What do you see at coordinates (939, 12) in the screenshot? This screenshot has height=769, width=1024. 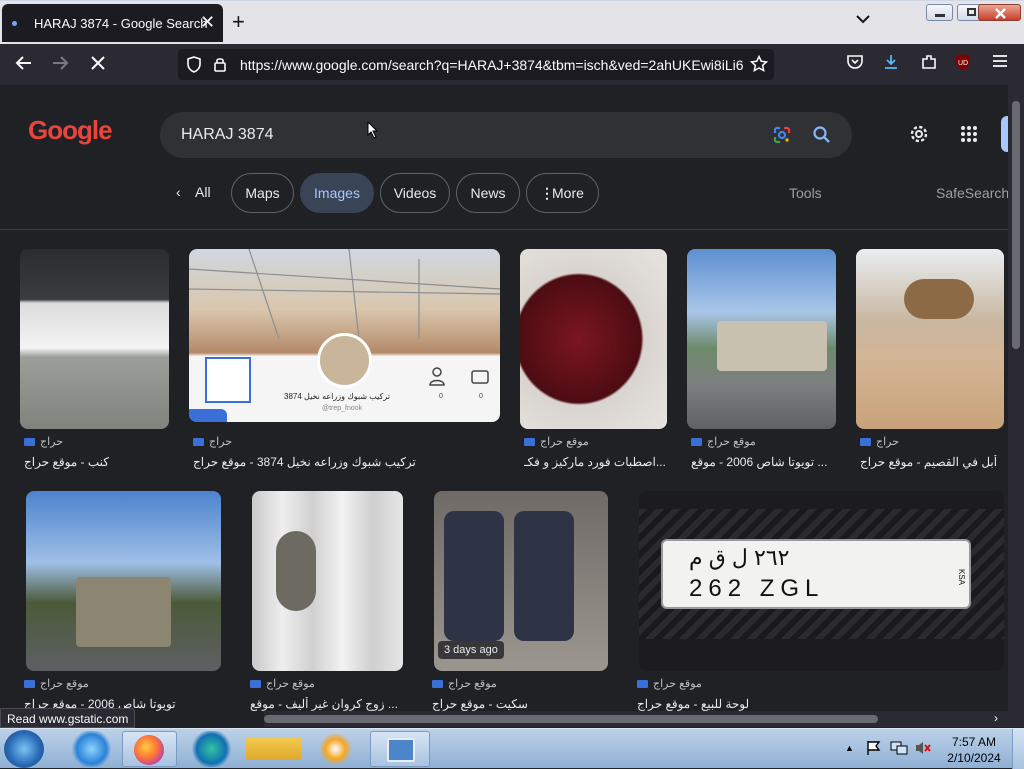 I see `minimize-button` at bounding box center [939, 12].